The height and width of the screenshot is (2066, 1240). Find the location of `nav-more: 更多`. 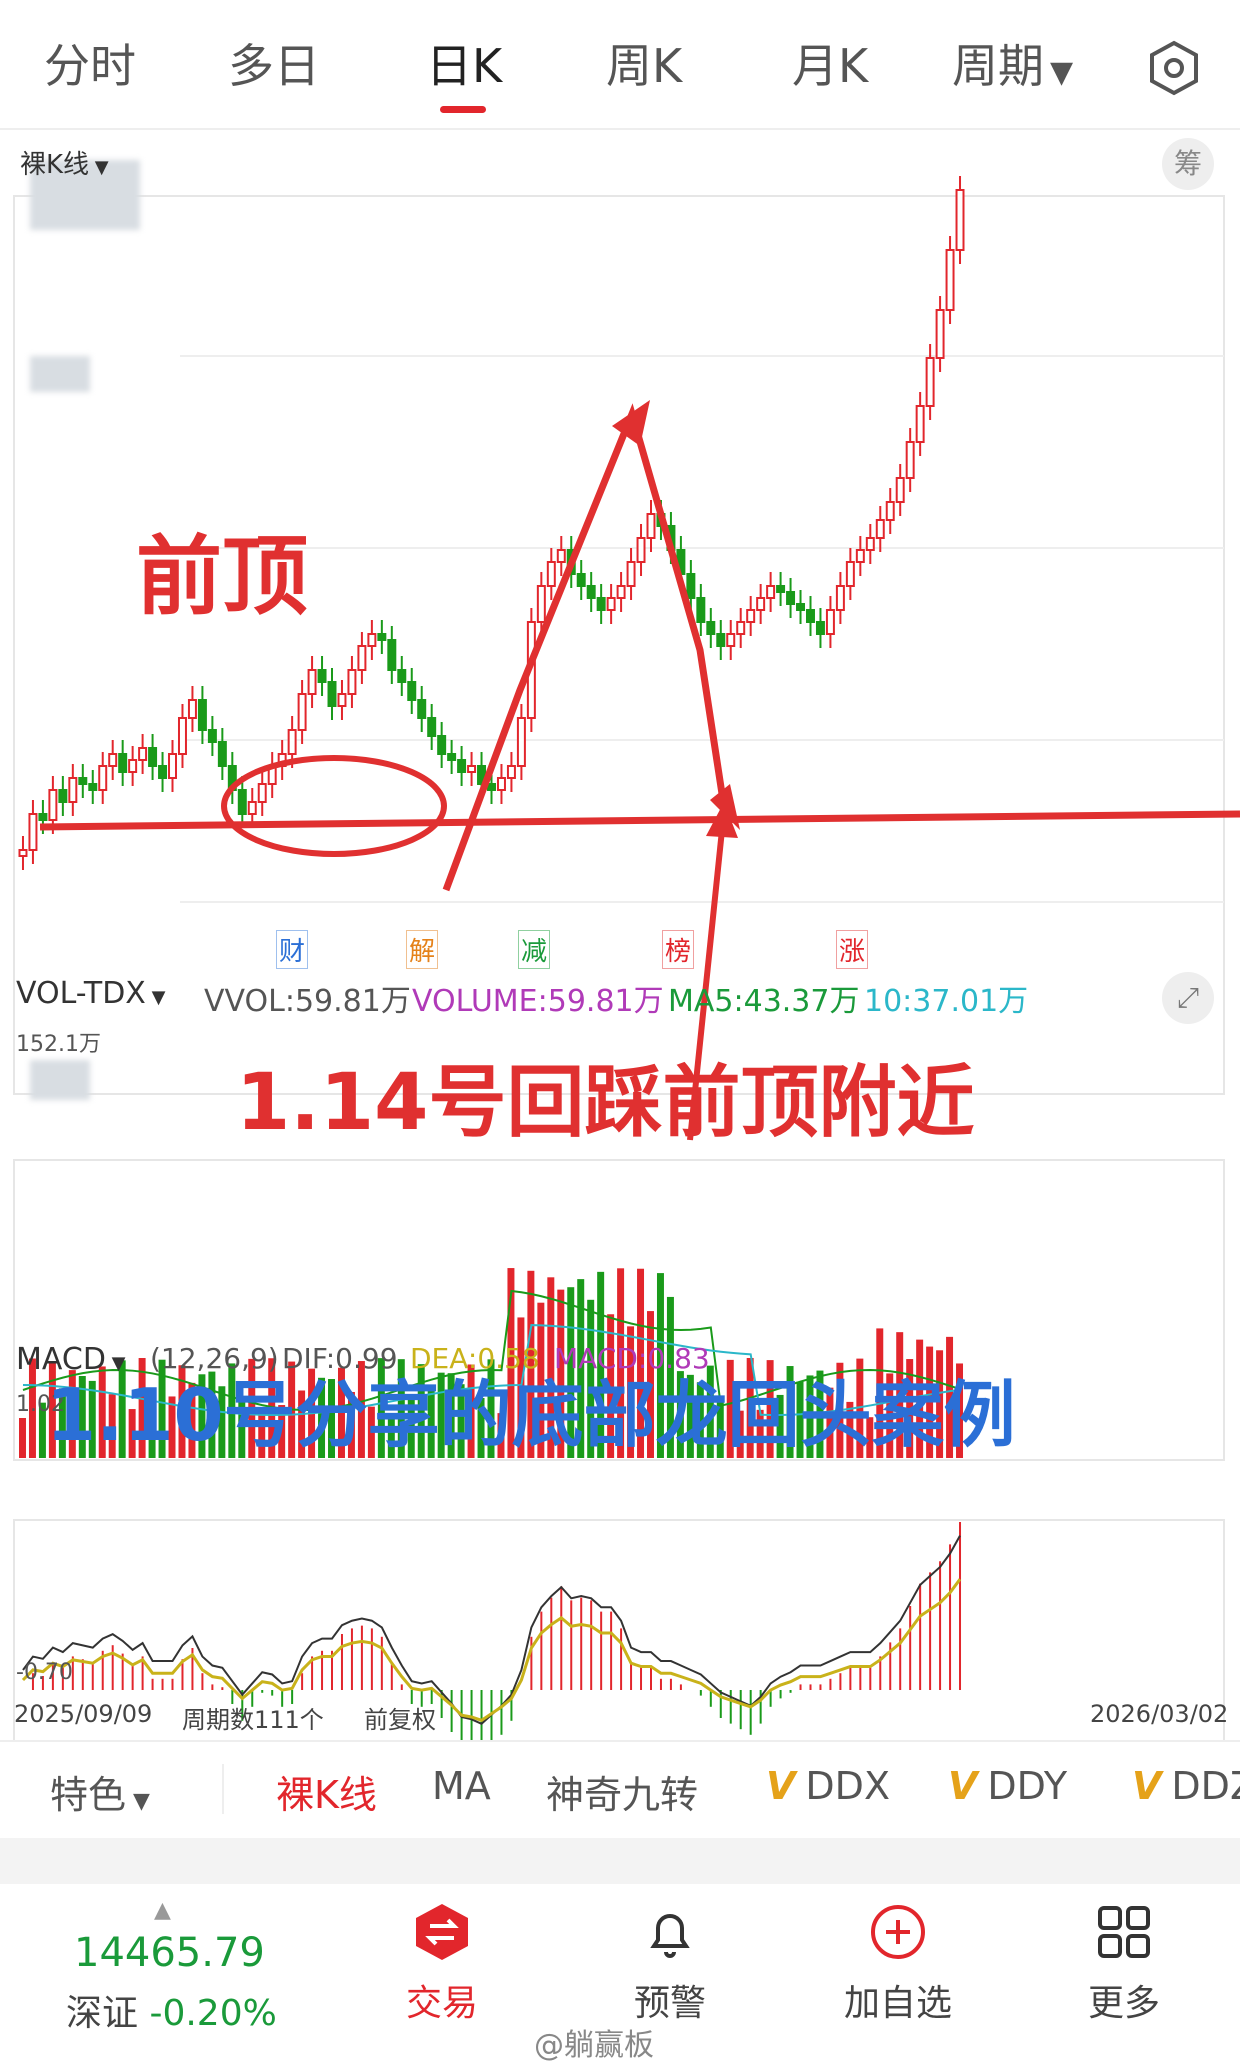

nav-more: 更多 is located at coordinates (1124, 1964).